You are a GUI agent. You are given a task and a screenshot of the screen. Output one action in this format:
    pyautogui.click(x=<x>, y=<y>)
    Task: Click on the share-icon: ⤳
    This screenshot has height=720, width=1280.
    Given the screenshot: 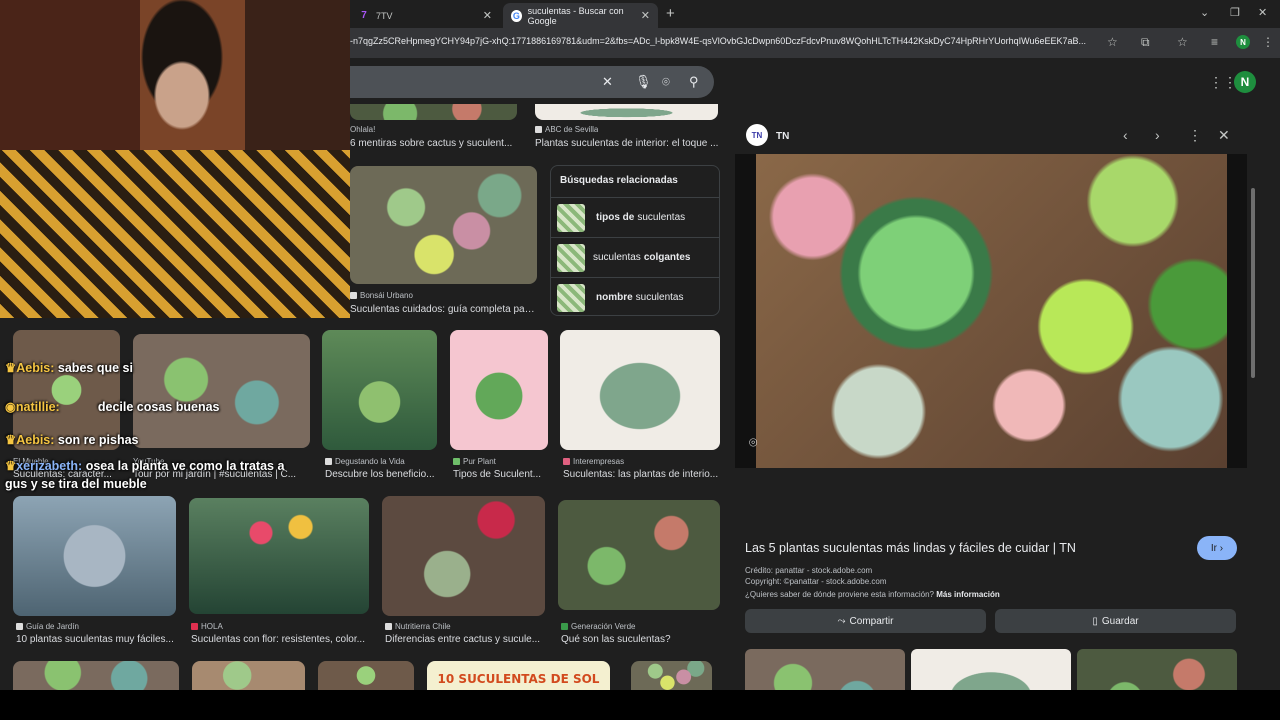 What is the action you would take?
    pyautogui.click(x=841, y=621)
    